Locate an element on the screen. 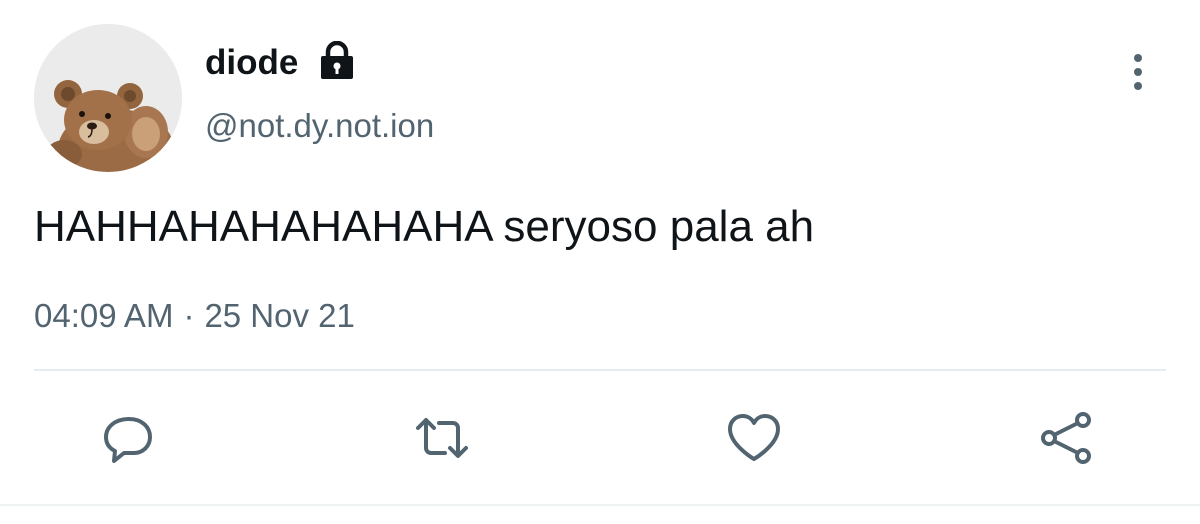 This screenshot has width=1200, height=524. share-button is located at coordinates (1066, 438).